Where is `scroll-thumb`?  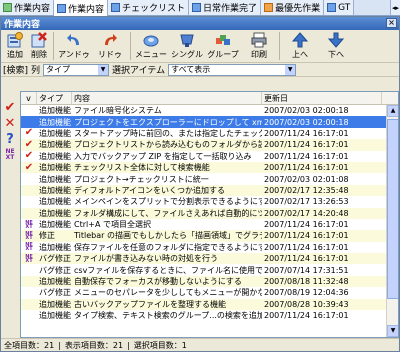 scroll-thumb is located at coordinates (392, 209).